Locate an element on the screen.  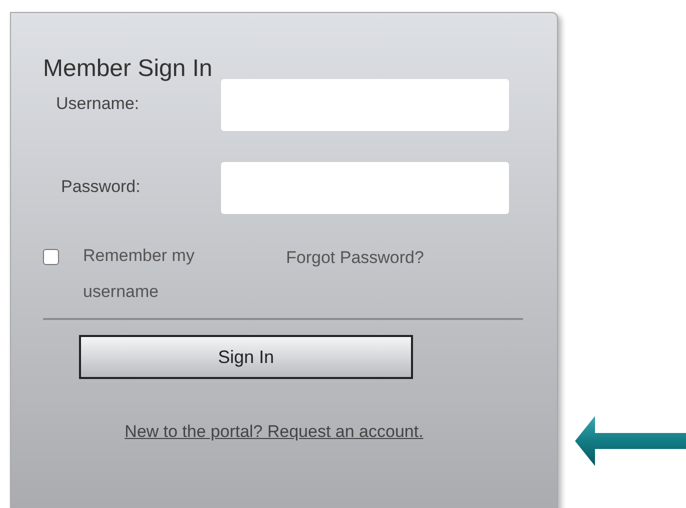
sign-in-button: Sign In is located at coordinates (246, 357).